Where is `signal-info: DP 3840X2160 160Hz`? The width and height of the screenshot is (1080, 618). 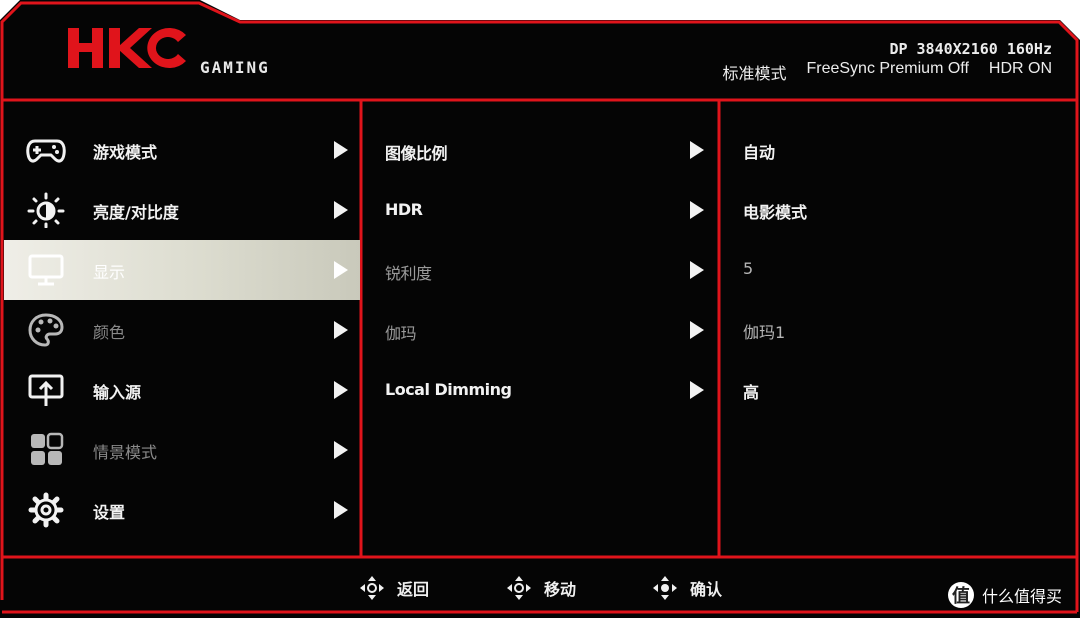 signal-info: DP 3840X2160 160Hz is located at coordinates (970, 49).